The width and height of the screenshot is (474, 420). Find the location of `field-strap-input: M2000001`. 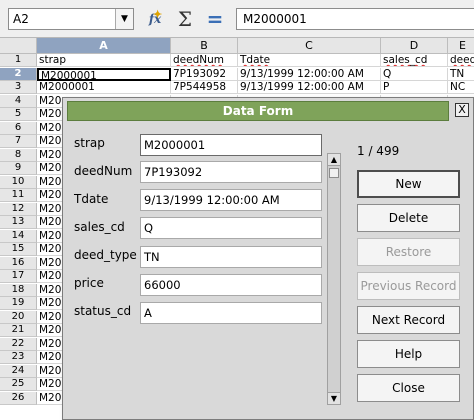

field-strap-input: M2000001 is located at coordinates (231, 145).